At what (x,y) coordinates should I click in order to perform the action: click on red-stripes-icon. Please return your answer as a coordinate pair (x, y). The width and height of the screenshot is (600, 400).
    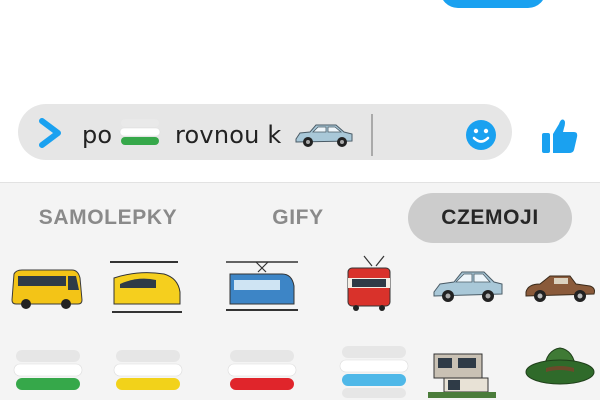
    Looking at the image, I should click on (262, 372).